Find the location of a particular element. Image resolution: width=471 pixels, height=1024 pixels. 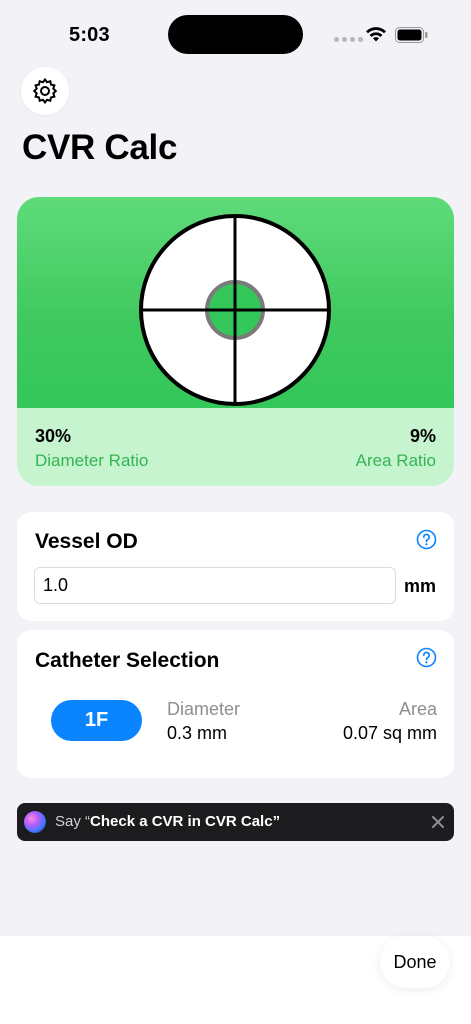

diameter-value: 0.3 mm is located at coordinates (197, 733).